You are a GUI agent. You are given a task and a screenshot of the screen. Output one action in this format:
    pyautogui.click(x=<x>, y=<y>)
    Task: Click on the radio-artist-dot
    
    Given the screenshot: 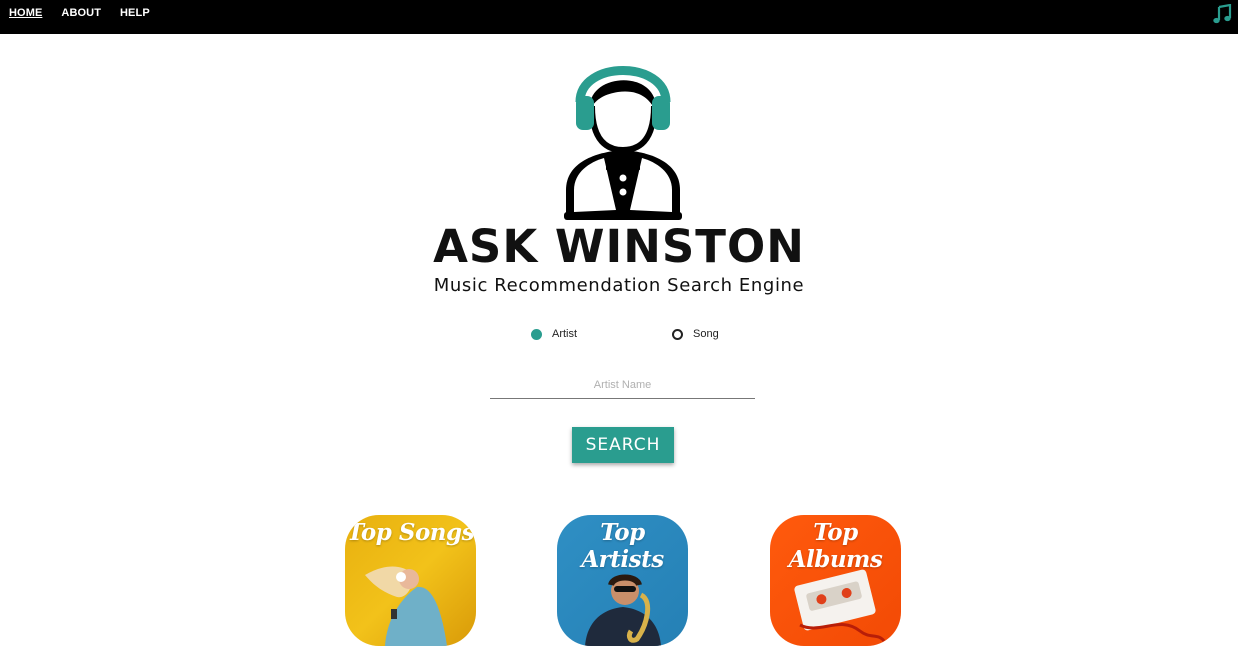 What is the action you would take?
    pyautogui.click(x=536, y=334)
    